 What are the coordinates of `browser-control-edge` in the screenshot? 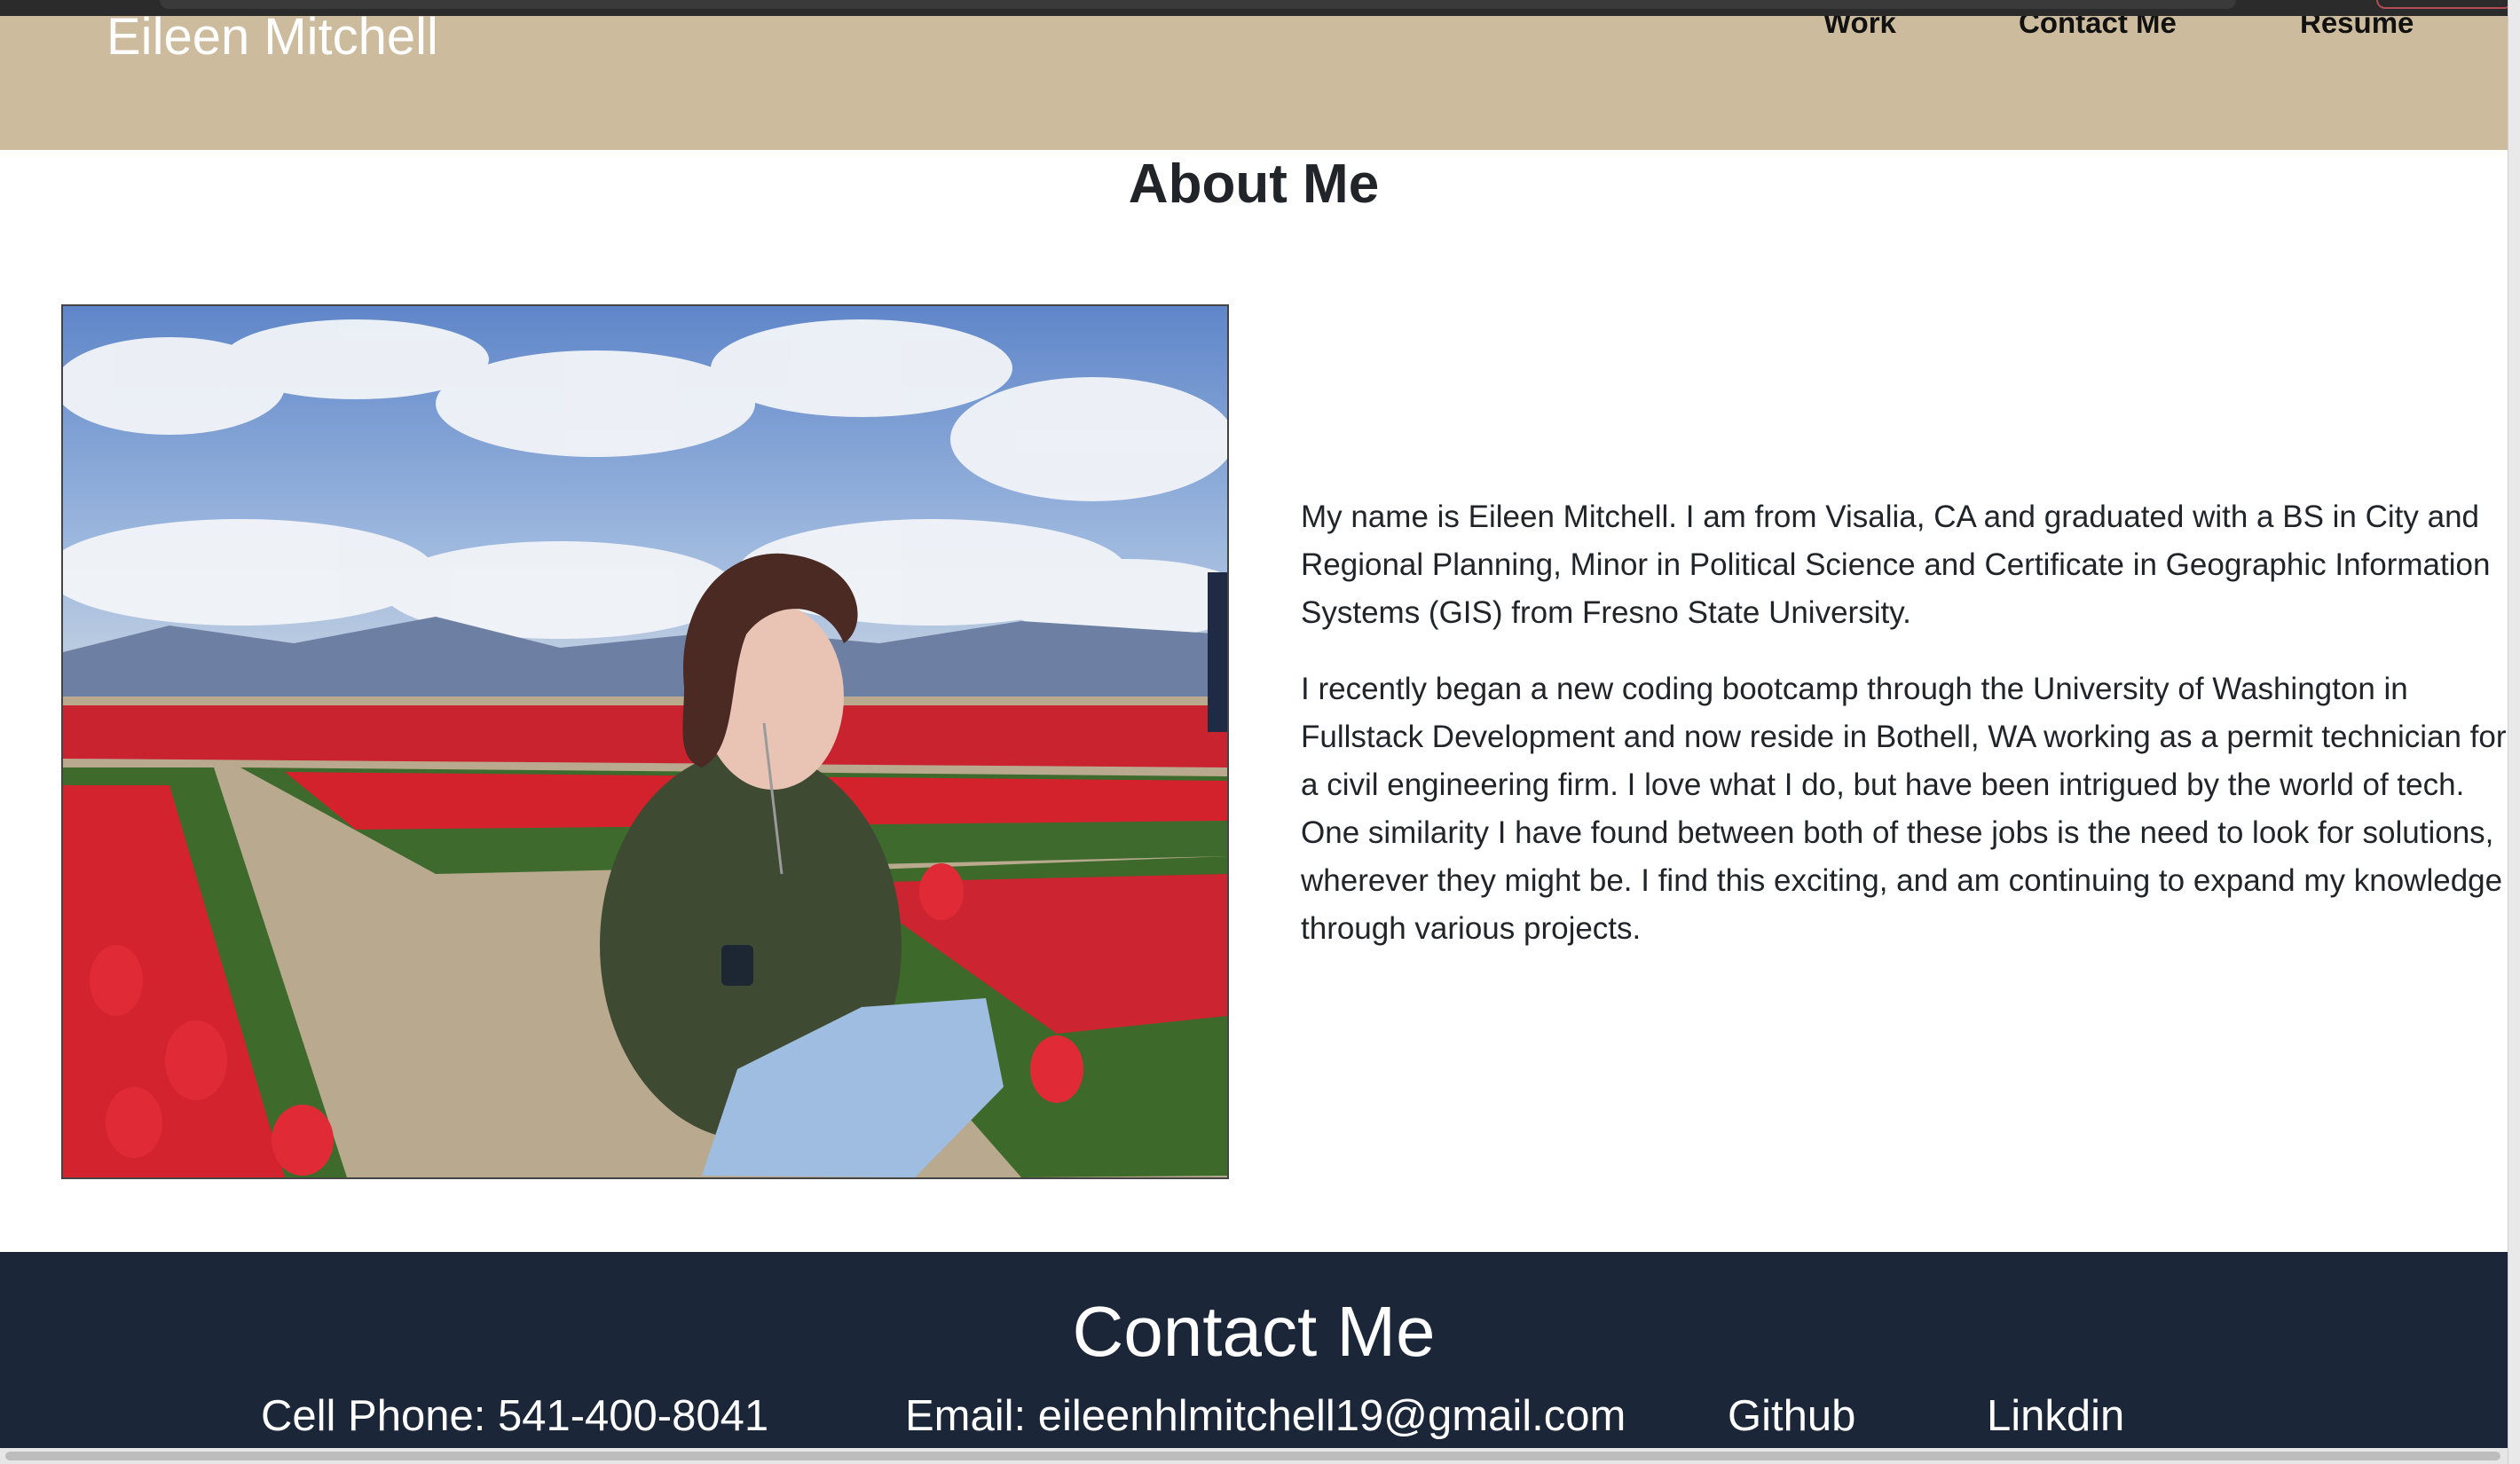 It's located at (2444, 5).